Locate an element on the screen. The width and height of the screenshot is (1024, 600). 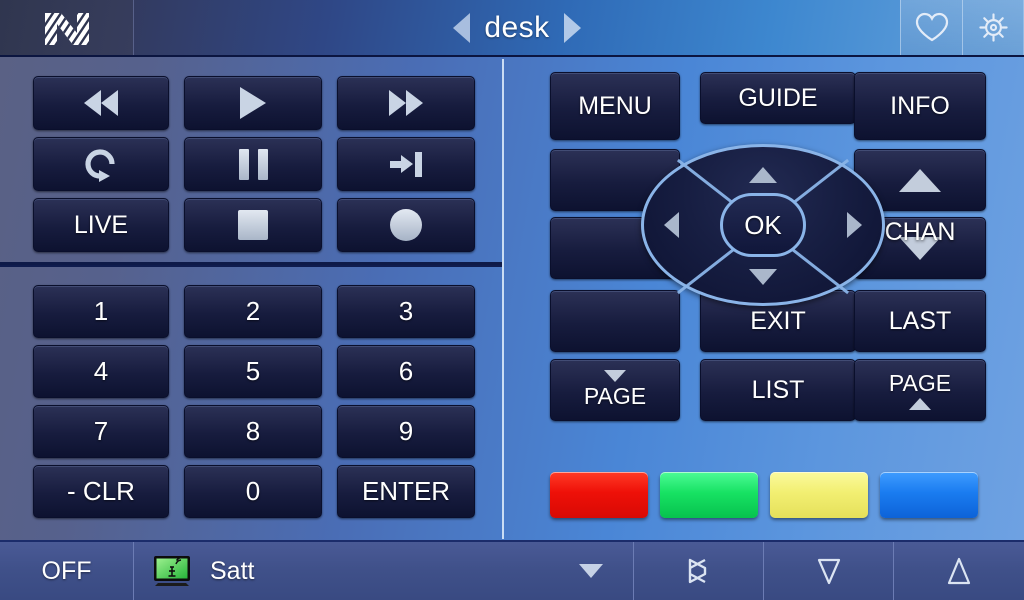
key-9: 9 is located at coordinates (406, 431).